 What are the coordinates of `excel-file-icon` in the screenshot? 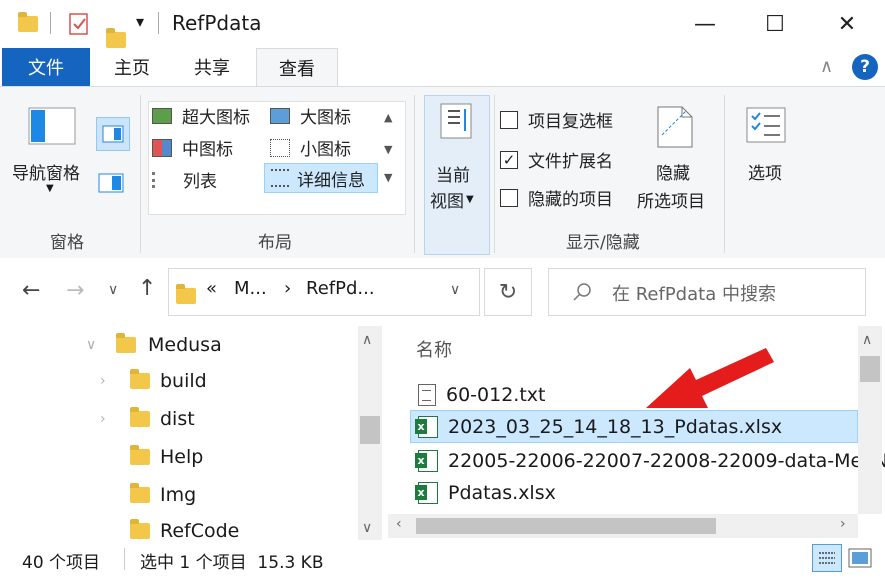 It's located at (426, 426).